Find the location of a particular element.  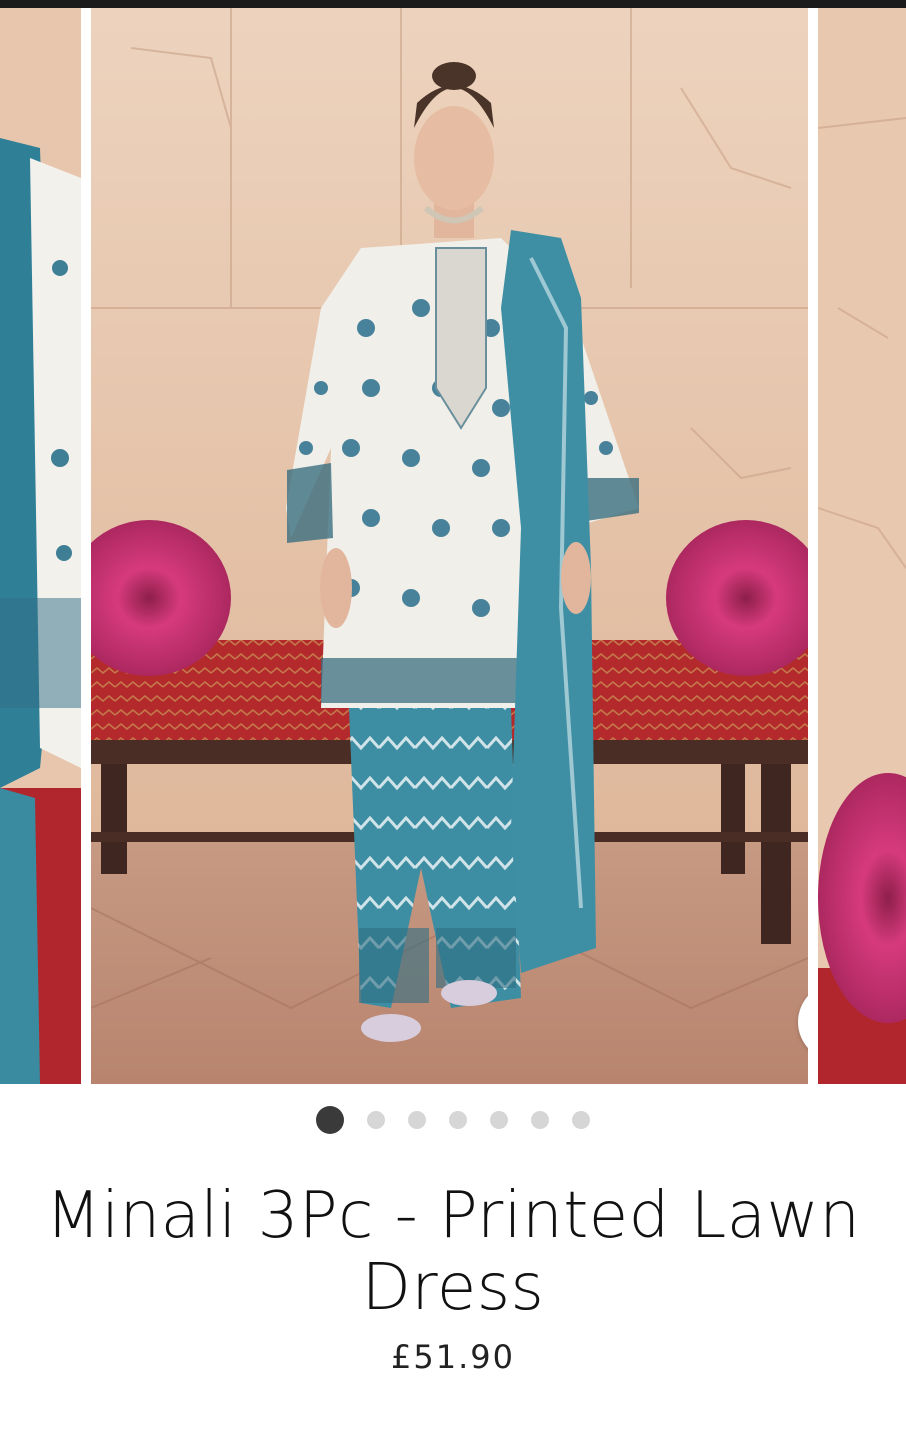

carousel-slide-previous is located at coordinates (40, 546).